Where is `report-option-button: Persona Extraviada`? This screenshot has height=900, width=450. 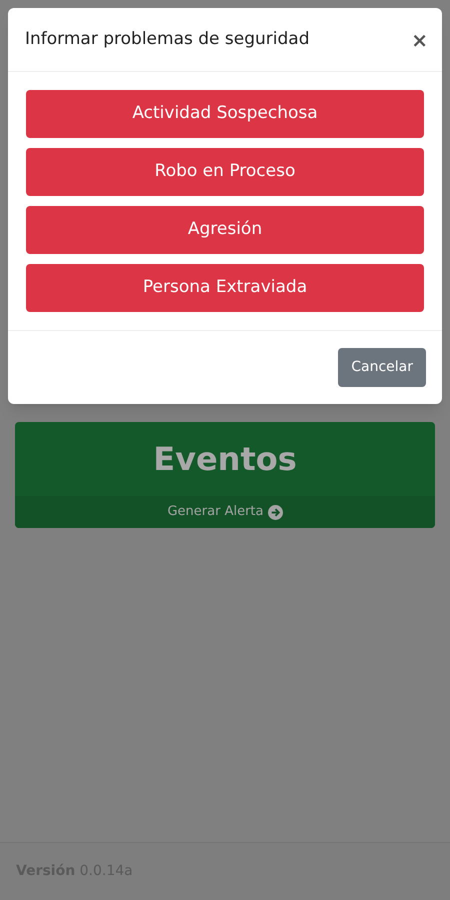 report-option-button: Persona Extraviada is located at coordinates (225, 288).